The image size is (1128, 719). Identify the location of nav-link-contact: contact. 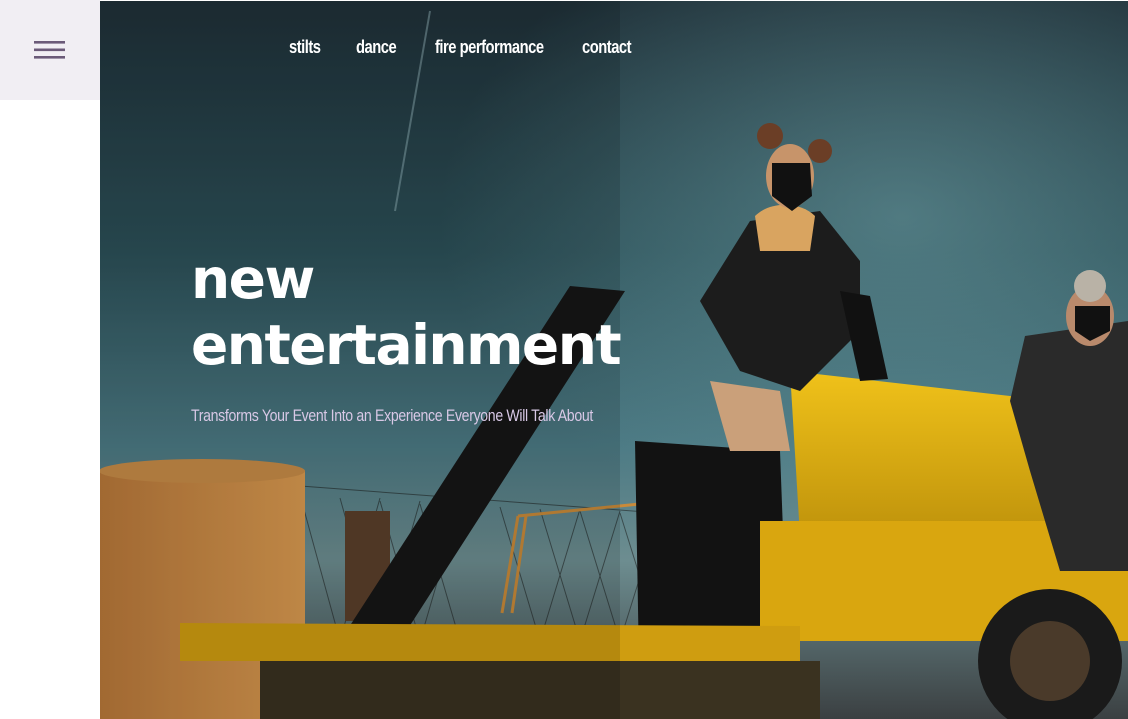
(607, 47).